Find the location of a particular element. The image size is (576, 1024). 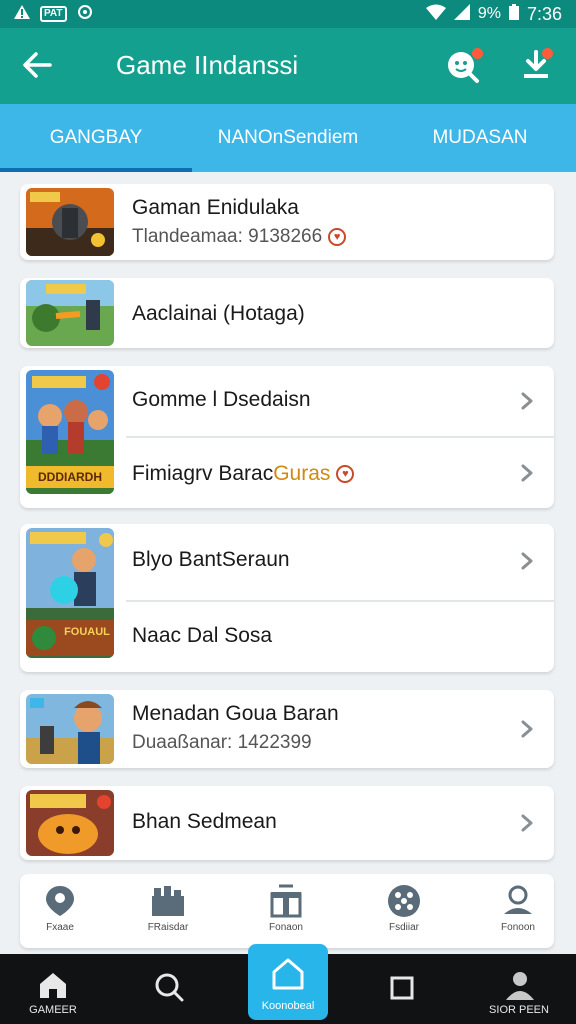

list-item: Gomme l Dsedaisn is located at coordinates (287, 401).